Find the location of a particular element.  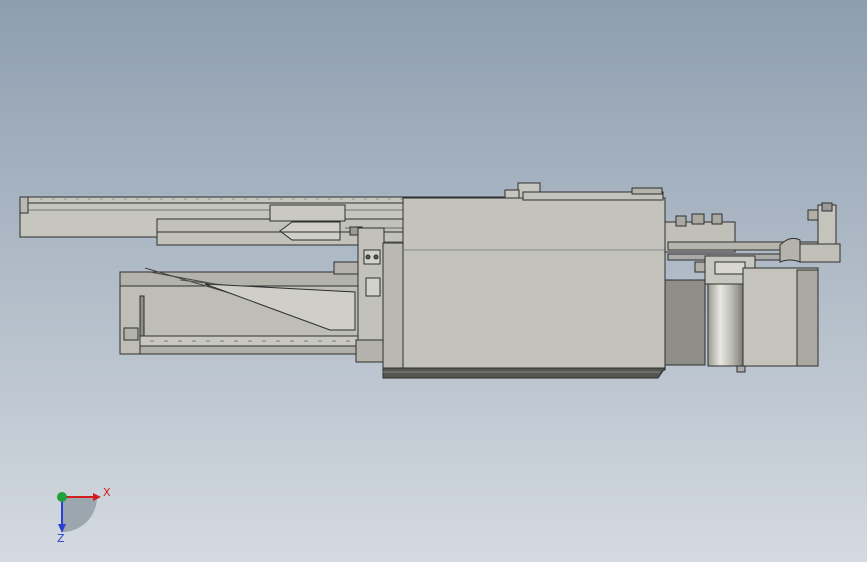

z-axis-label: Z is located at coordinates (61, 538).